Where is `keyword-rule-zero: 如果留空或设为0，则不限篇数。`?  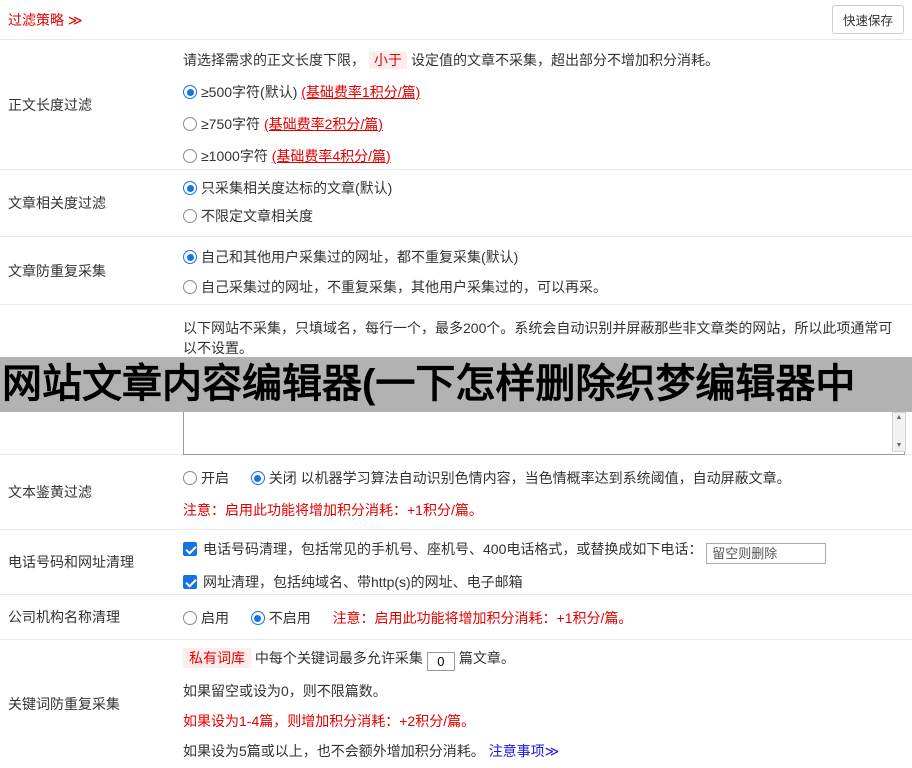 keyword-rule-zero: 如果留空或设为0，则不限篇数。 is located at coordinates (285, 691).